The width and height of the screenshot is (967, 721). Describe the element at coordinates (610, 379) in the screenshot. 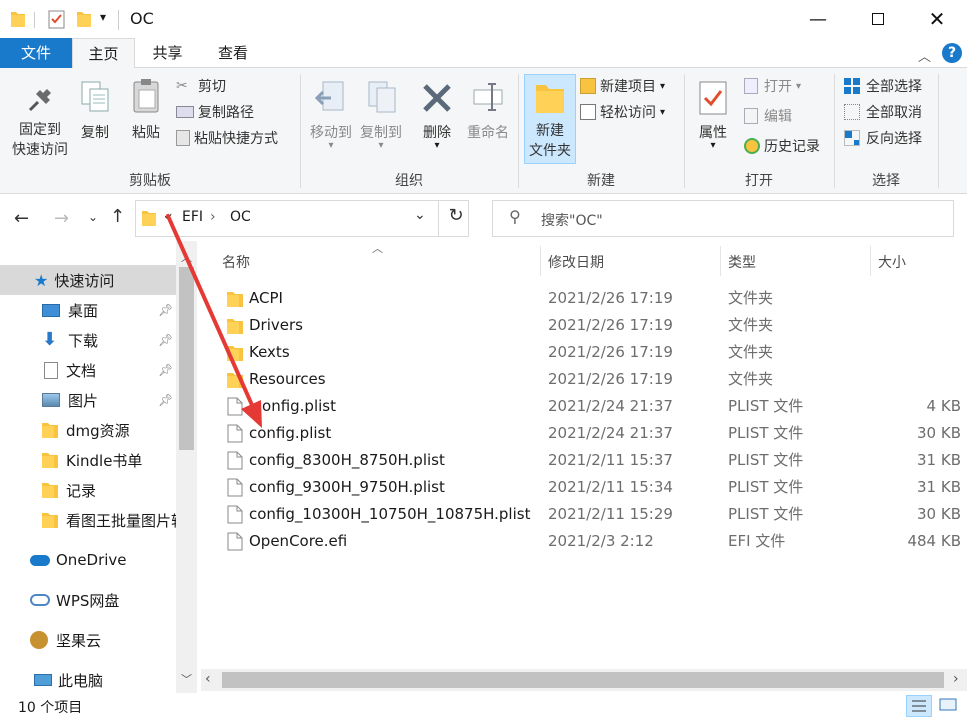

I see `file-date: 2021/2/26 17:19` at that location.